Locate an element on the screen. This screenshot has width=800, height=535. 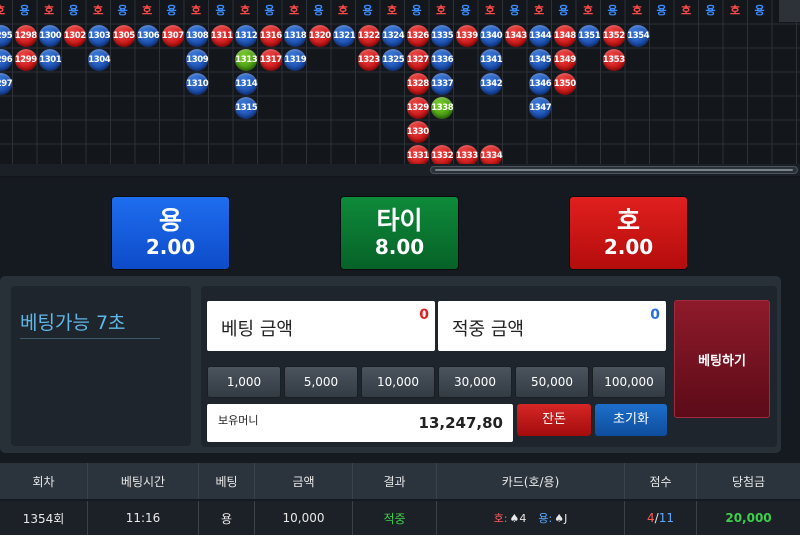
road-header-27: 용 is located at coordinates (661, 10).